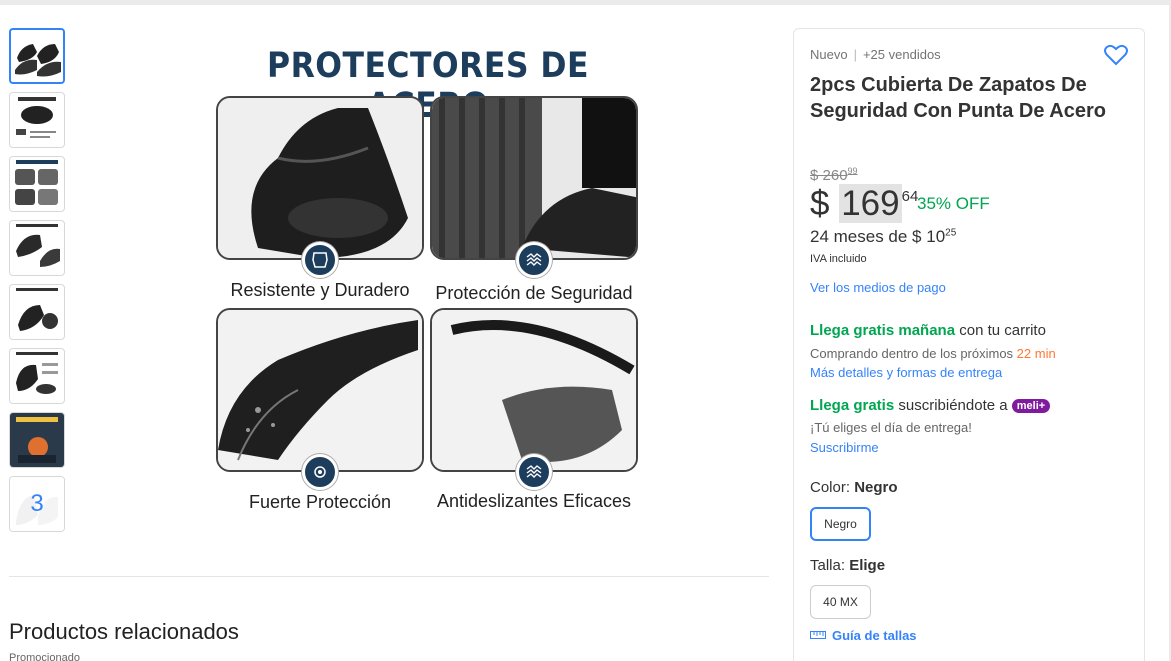  I want to click on thumbnail-more: 3, so click(37, 504).